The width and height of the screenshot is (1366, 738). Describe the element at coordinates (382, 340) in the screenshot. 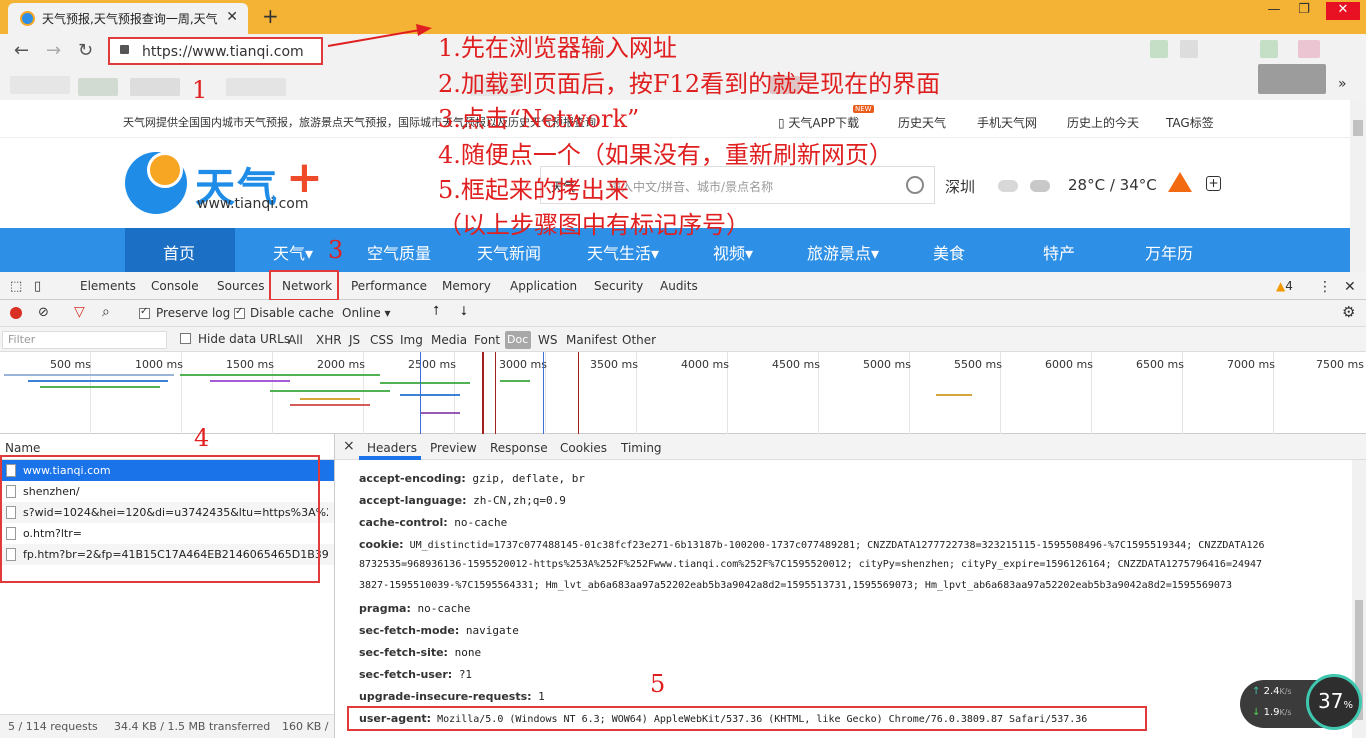

I see `filter-css: CSS` at that location.